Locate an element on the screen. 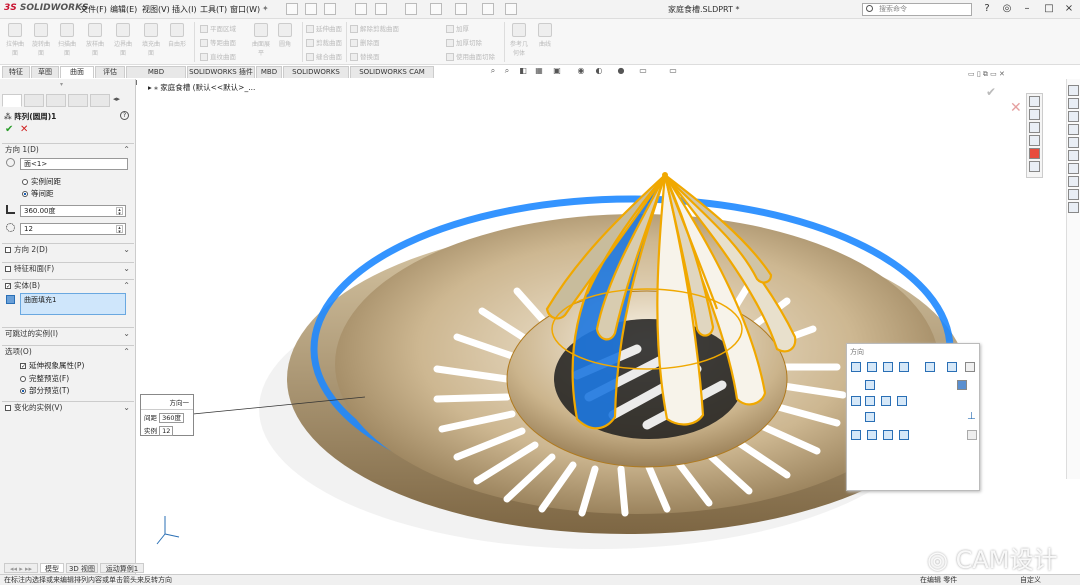  viewport-window-controls: ▭ ▯ ⧉ ▭ ✕ is located at coordinates (986, 74).